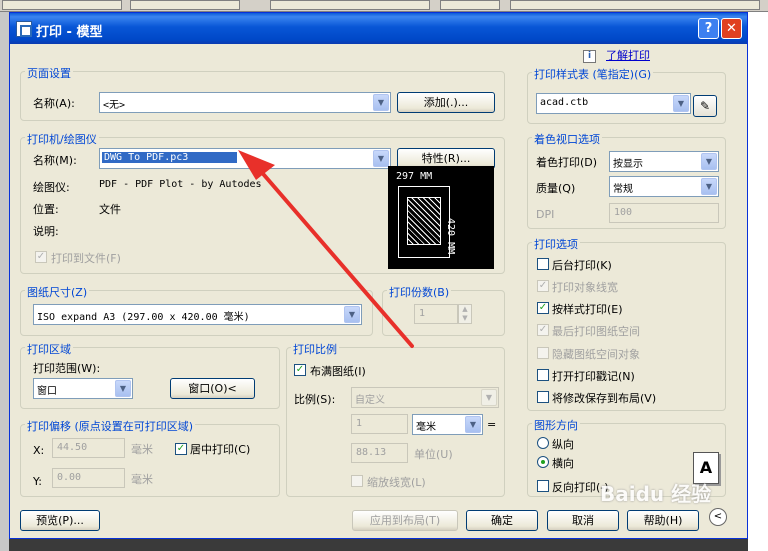 This screenshot has width=768, height=551. Describe the element at coordinates (335, 257) in the screenshot. I see `arrow-shaft` at that location.